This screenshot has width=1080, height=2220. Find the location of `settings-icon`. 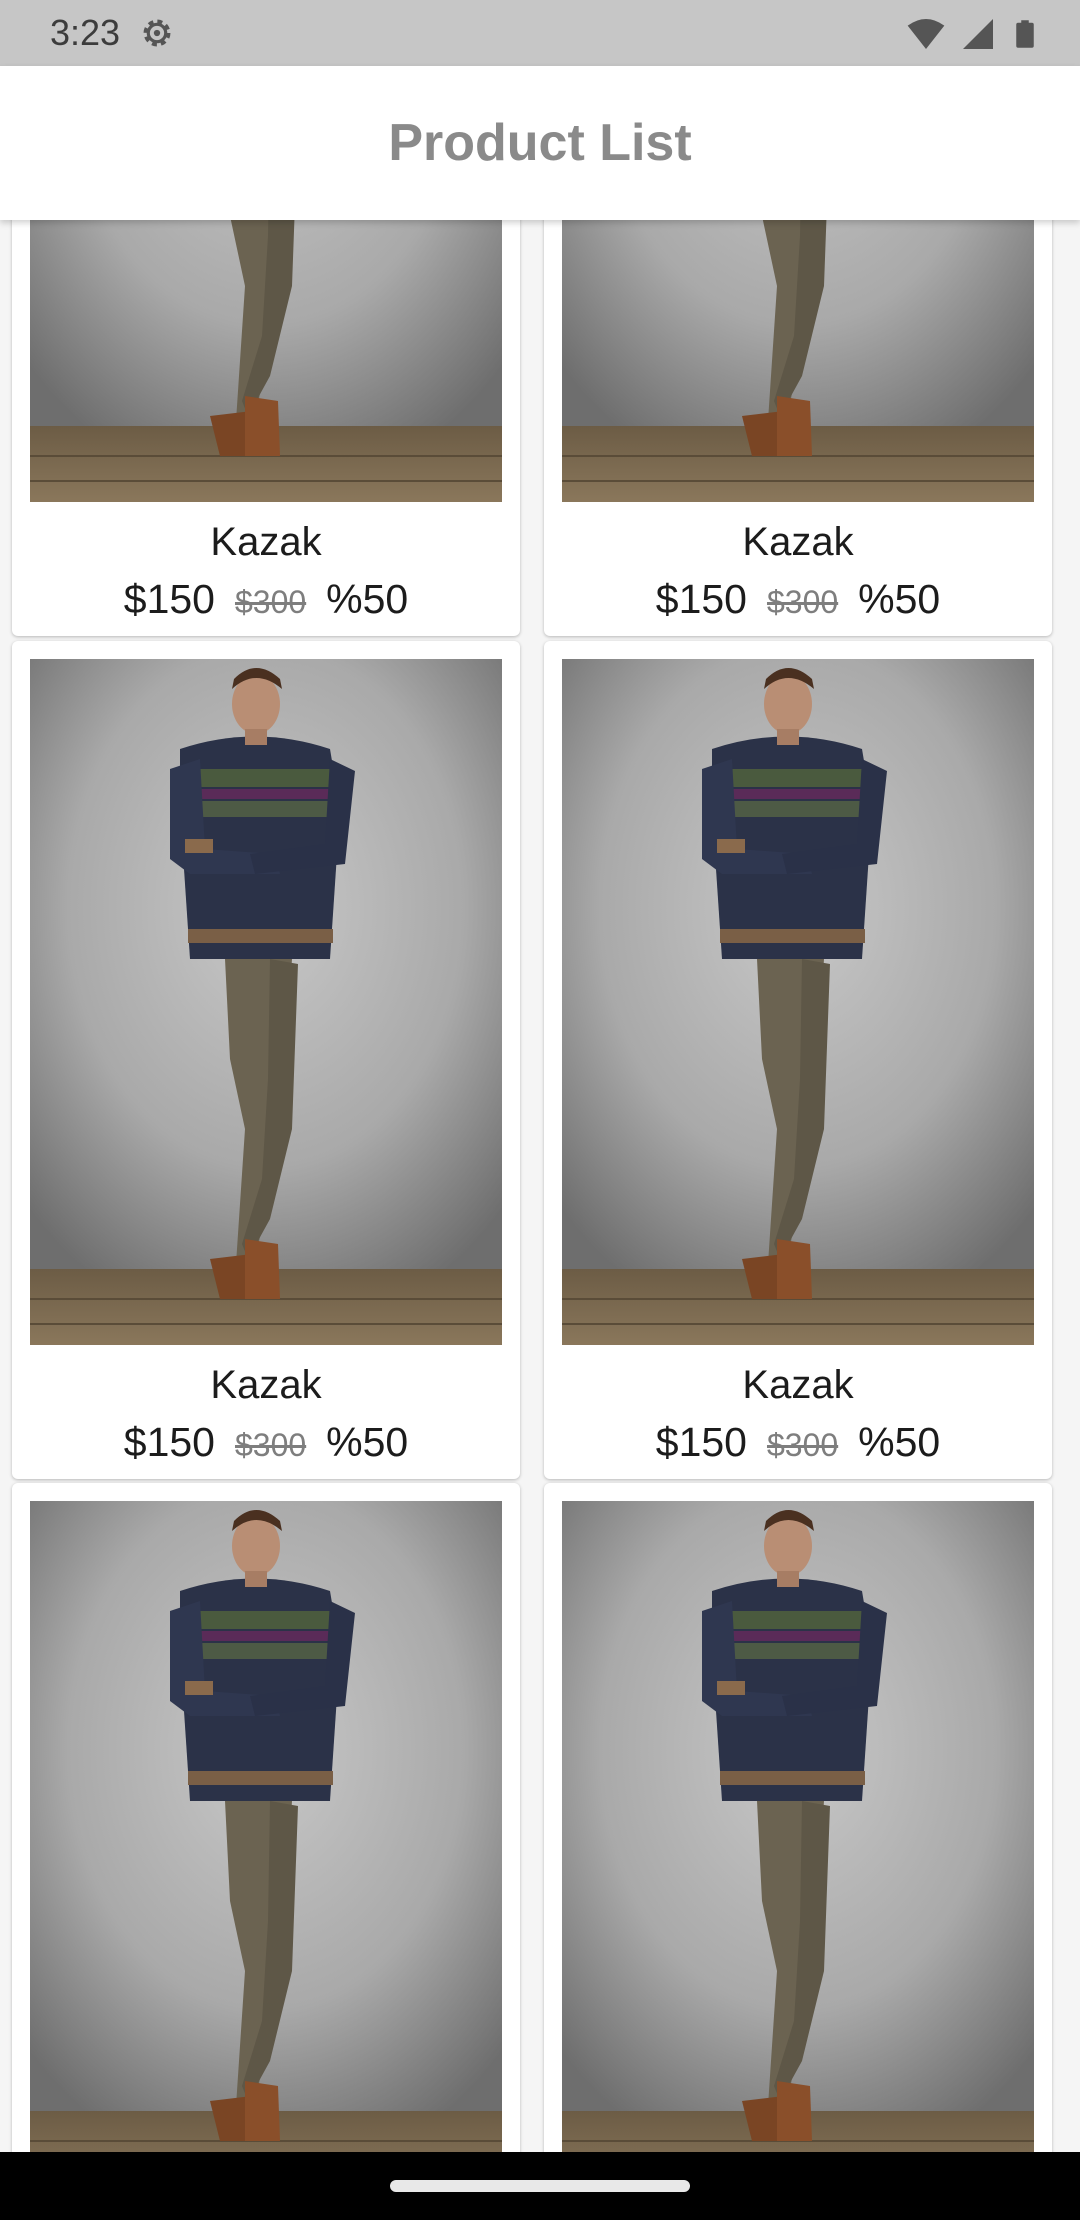

settings-icon is located at coordinates (157, 33).